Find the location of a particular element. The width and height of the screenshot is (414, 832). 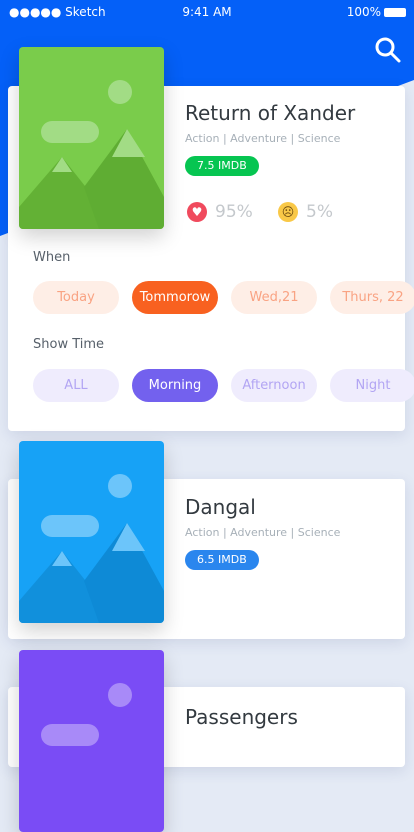

showtime-label: Show Time is located at coordinates (69, 344).